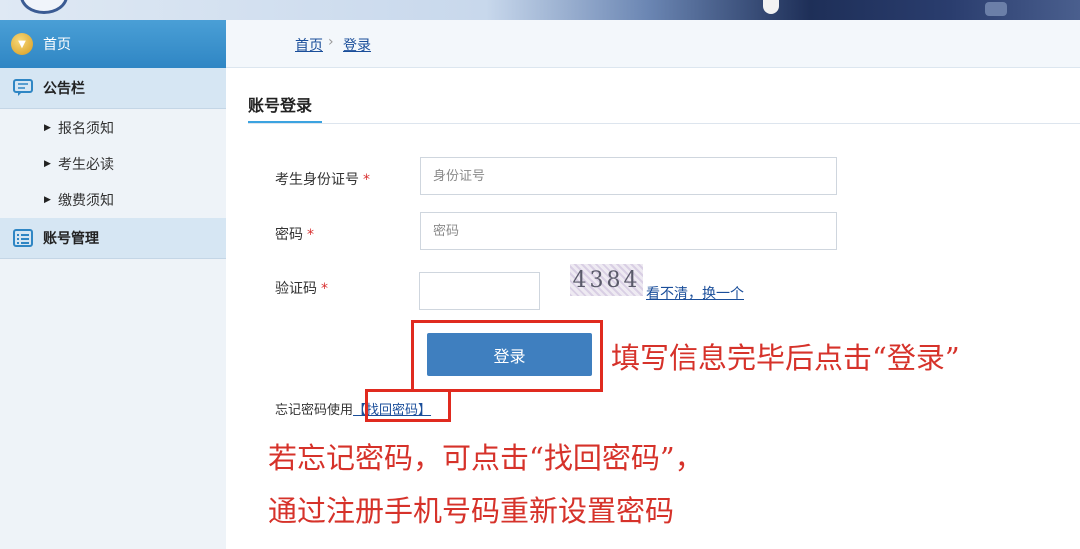  What do you see at coordinates (86, 129) in the screenshot?
I see `sidebar-item-label: 报名须知` at bounding box center [86, 129].